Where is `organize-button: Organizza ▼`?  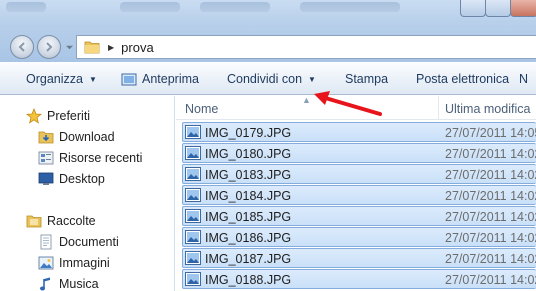
organize-button: Organizza ▼ is located at coordinates (61, 79).